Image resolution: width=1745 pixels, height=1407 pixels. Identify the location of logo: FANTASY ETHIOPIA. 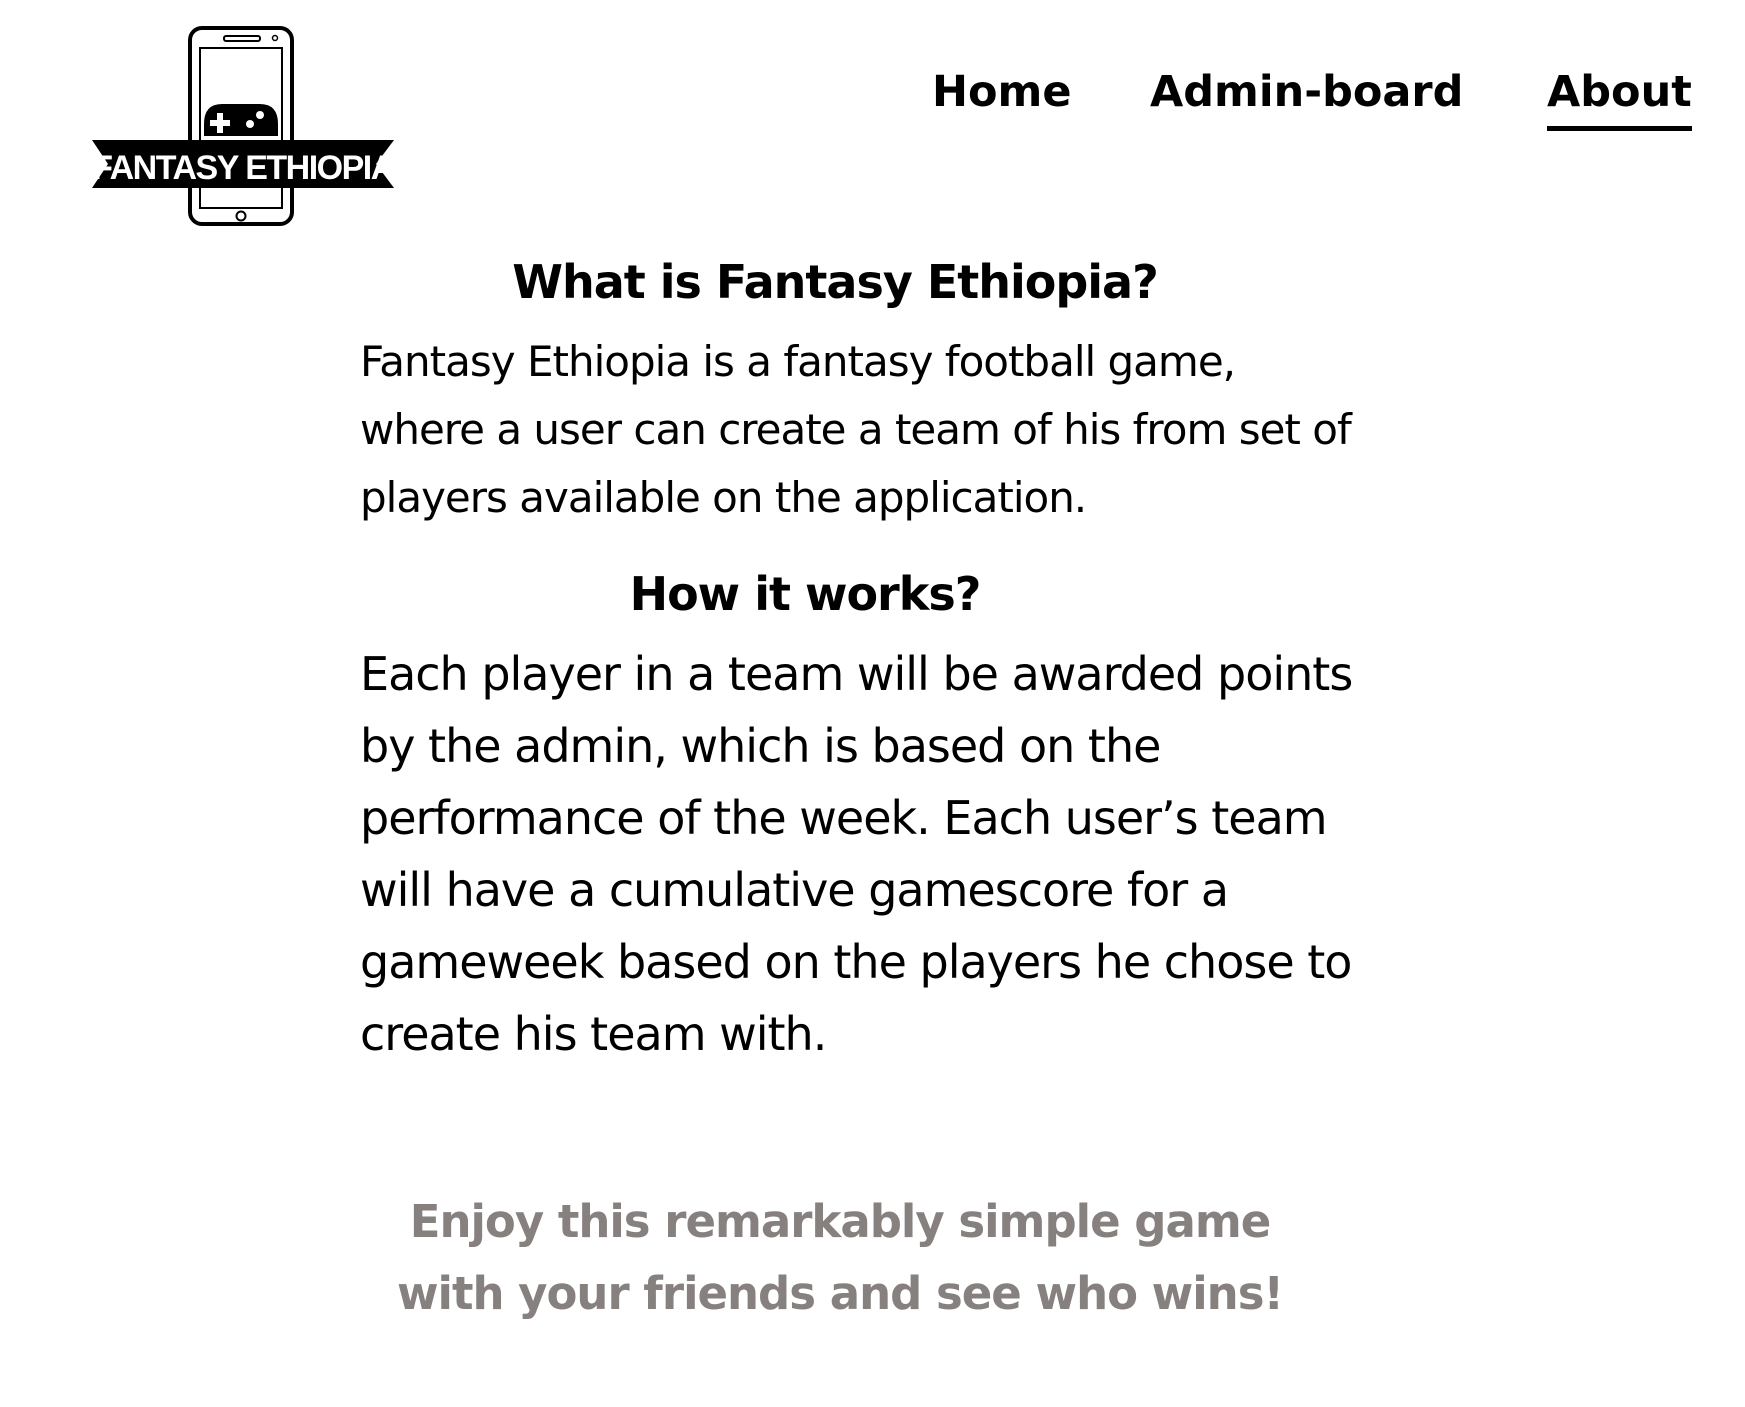
(243, 126).